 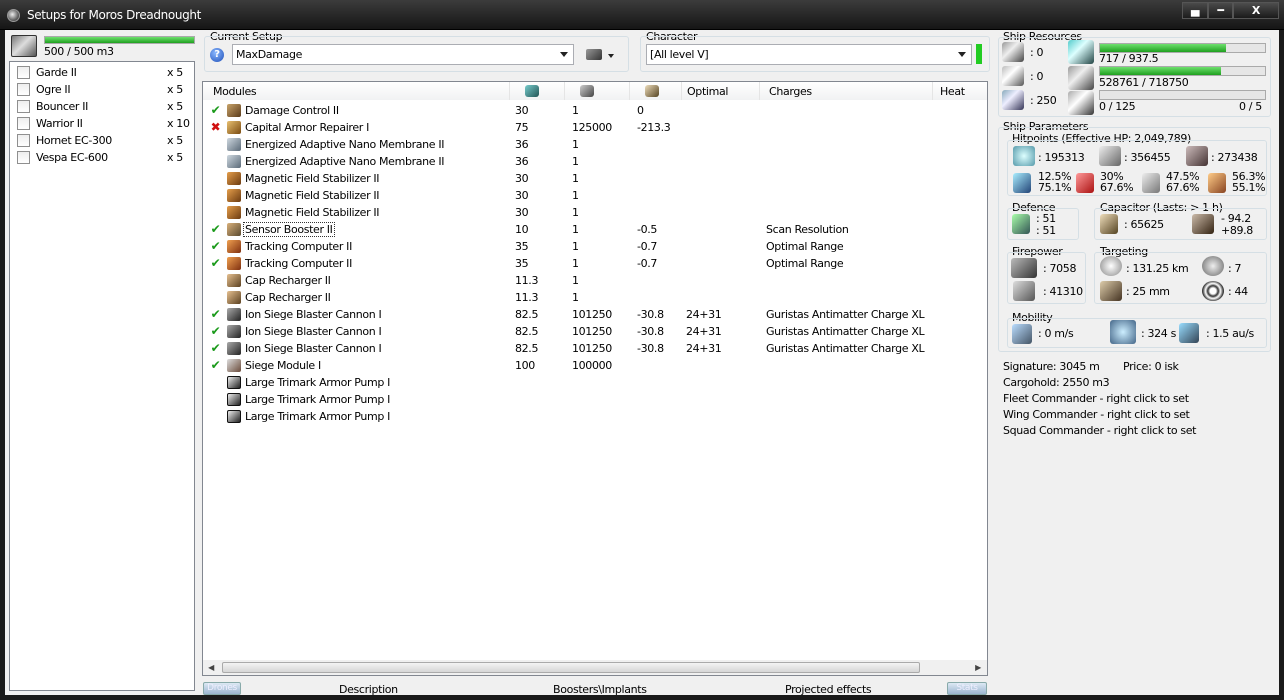 What do you see at coordinates (313, 348) in the screenshot?
I see `module-name: Ion Siege Blaster Cannon I` at bounding box center [313, 348].